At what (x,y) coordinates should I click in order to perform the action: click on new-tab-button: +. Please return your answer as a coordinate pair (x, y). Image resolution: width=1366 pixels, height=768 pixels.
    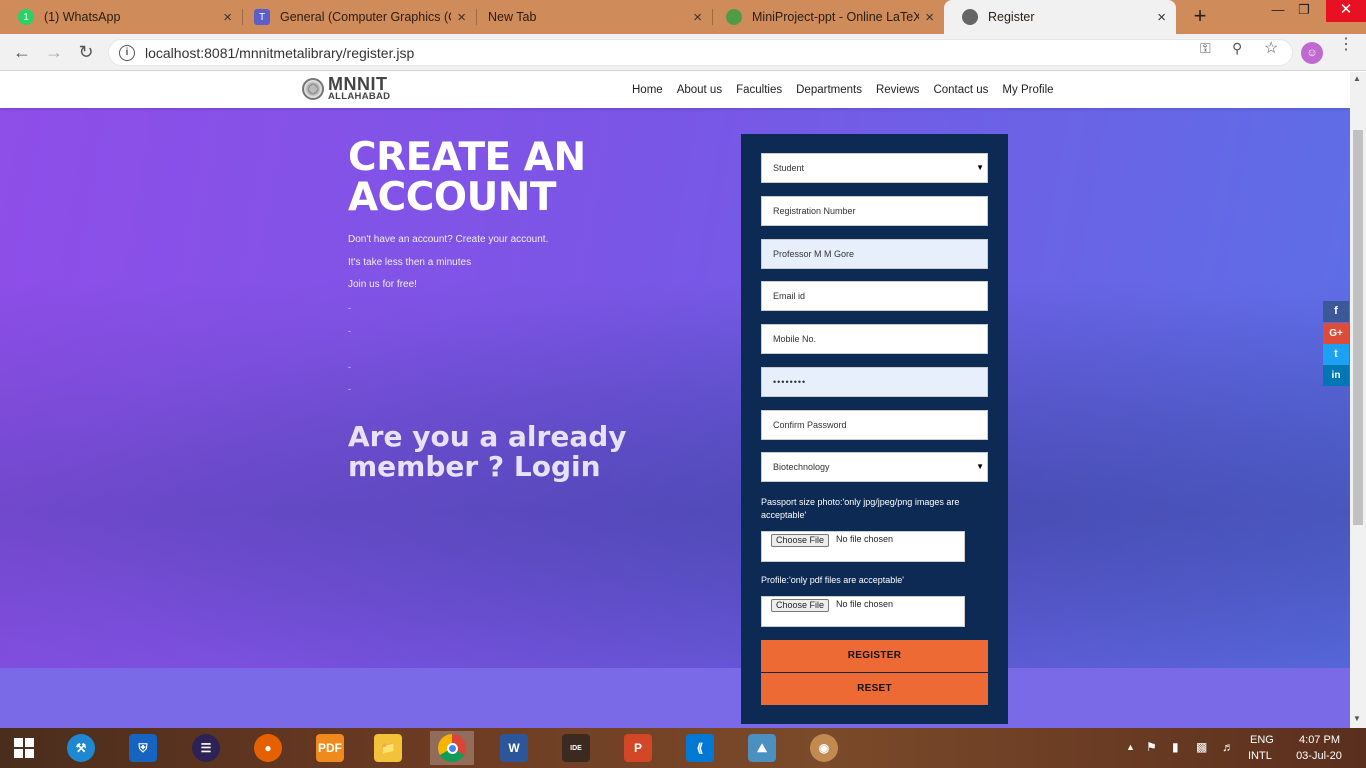
    Looking at the image, I should click on (1200, 16).